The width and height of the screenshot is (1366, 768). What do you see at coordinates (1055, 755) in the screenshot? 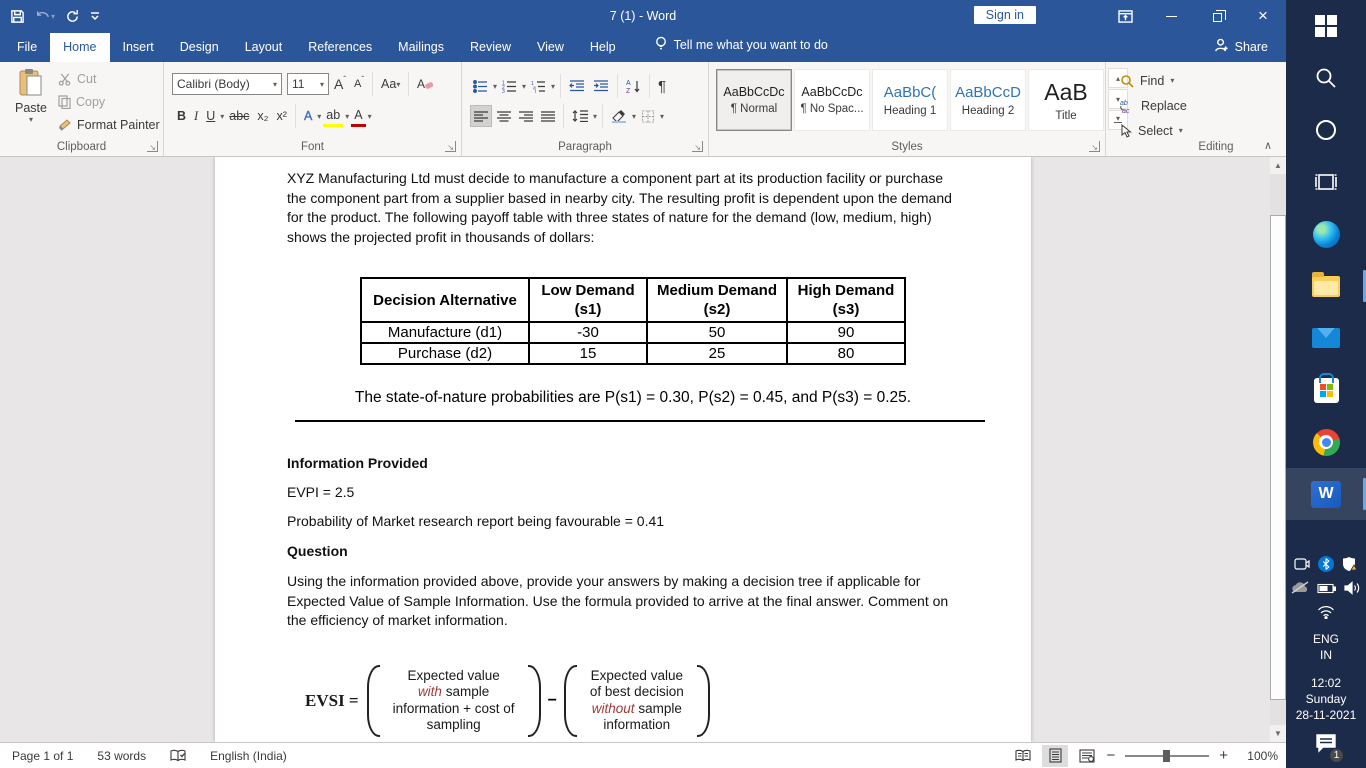
I see `print-layout-button` at bounding box center [1055, 755].